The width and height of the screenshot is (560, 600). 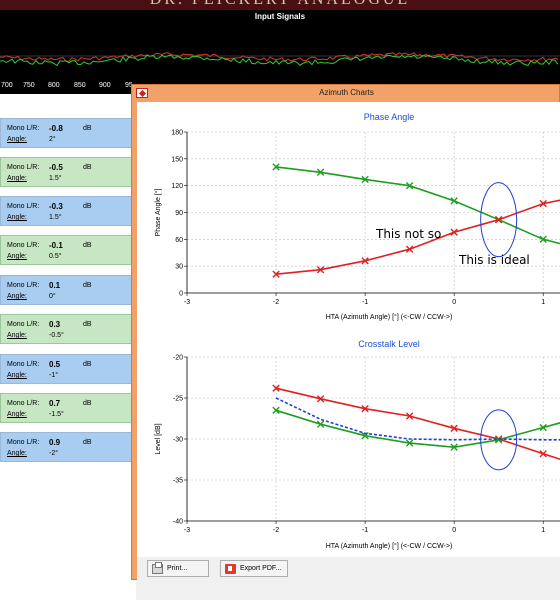 I want to click on annotation-not-so: This not so, so click(x=408, y=234).